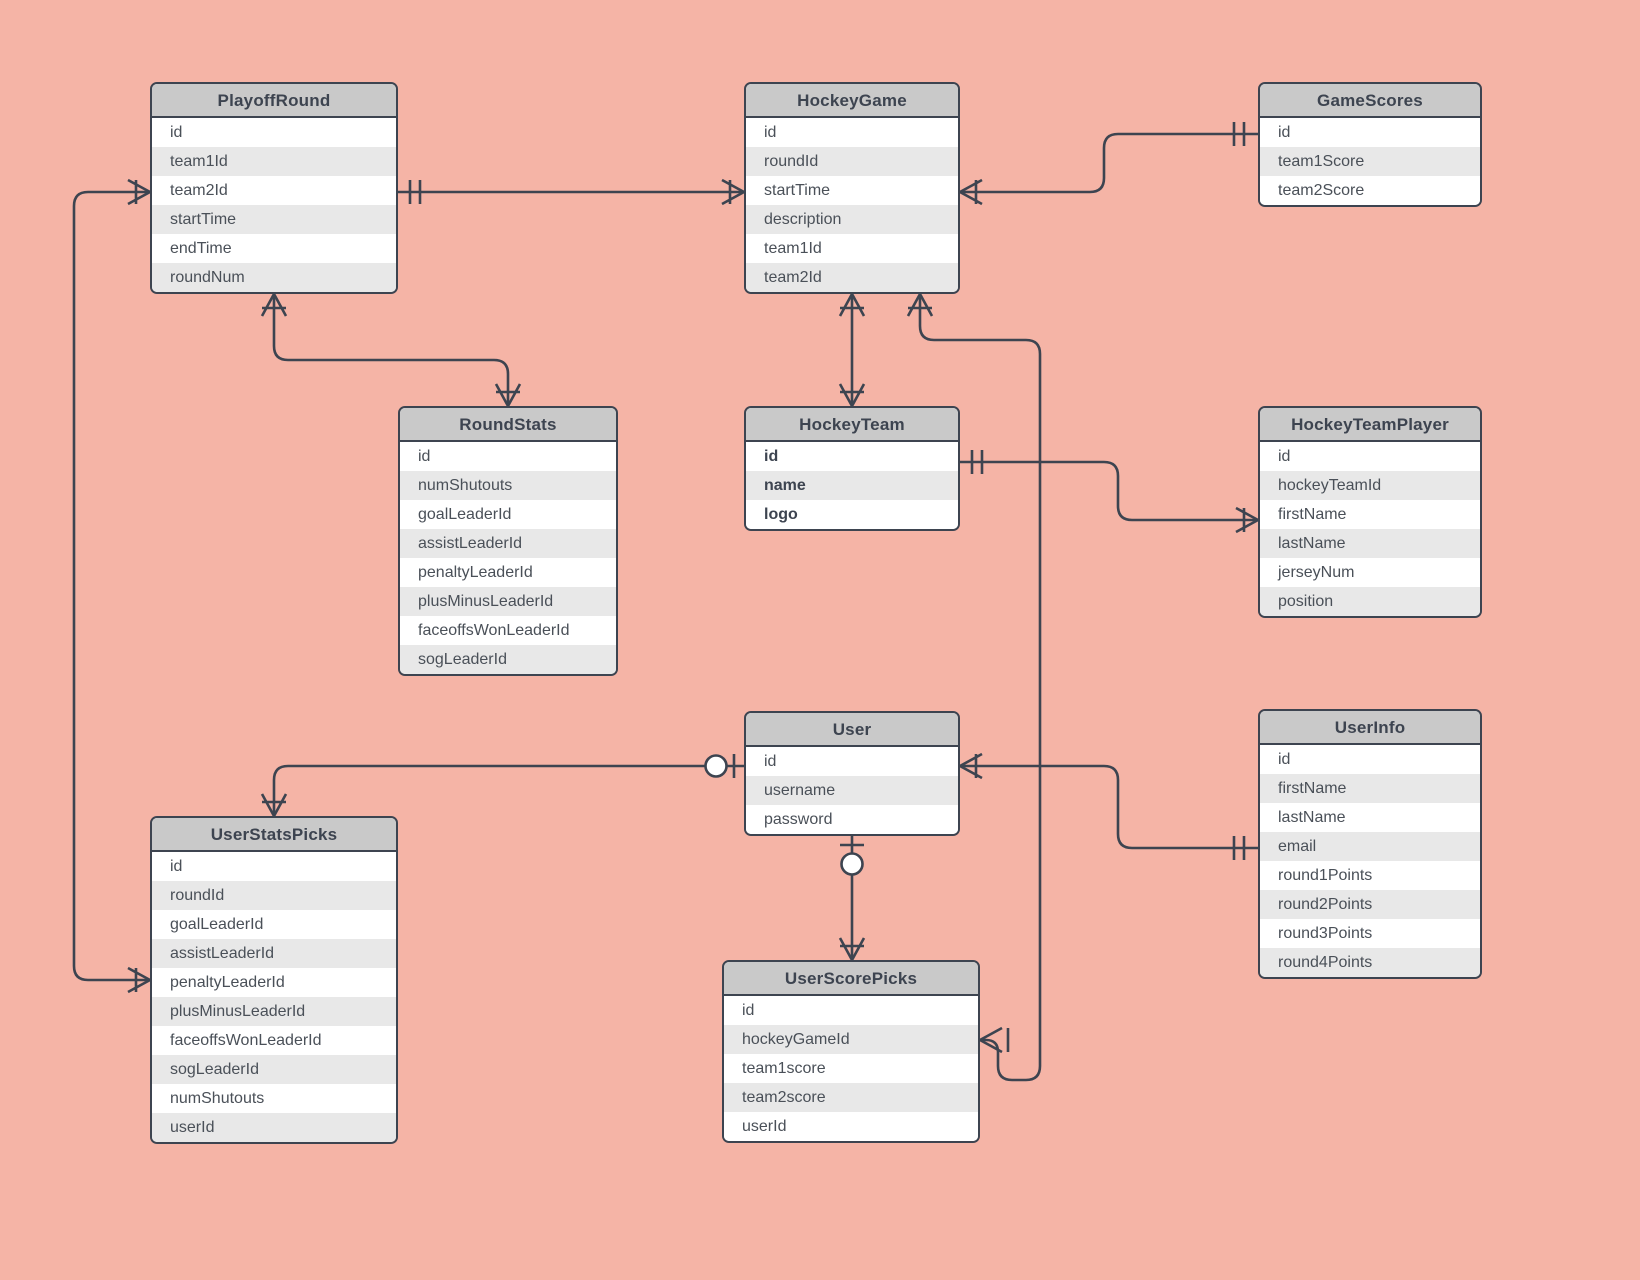  I want to click on entity-title: UserScorePicks, so click(851, 979).